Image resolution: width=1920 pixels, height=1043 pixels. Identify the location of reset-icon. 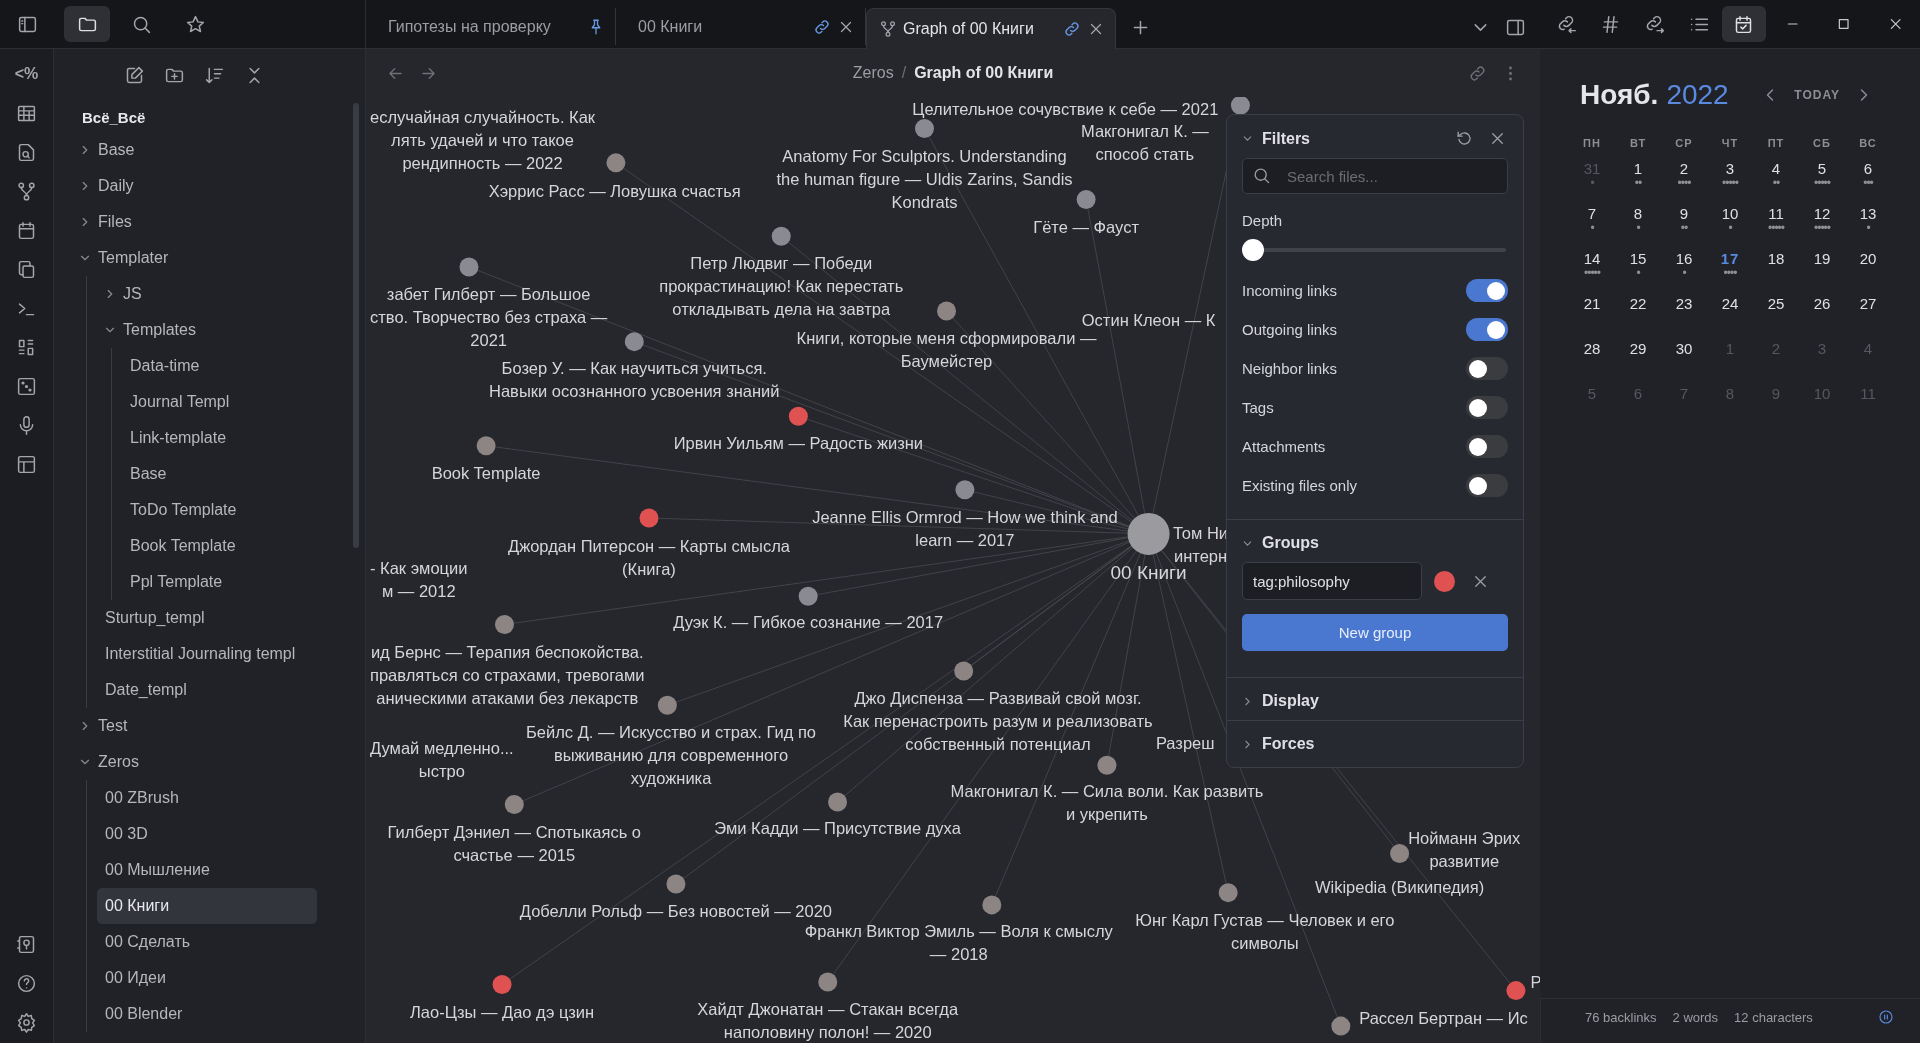
(1464, 138).